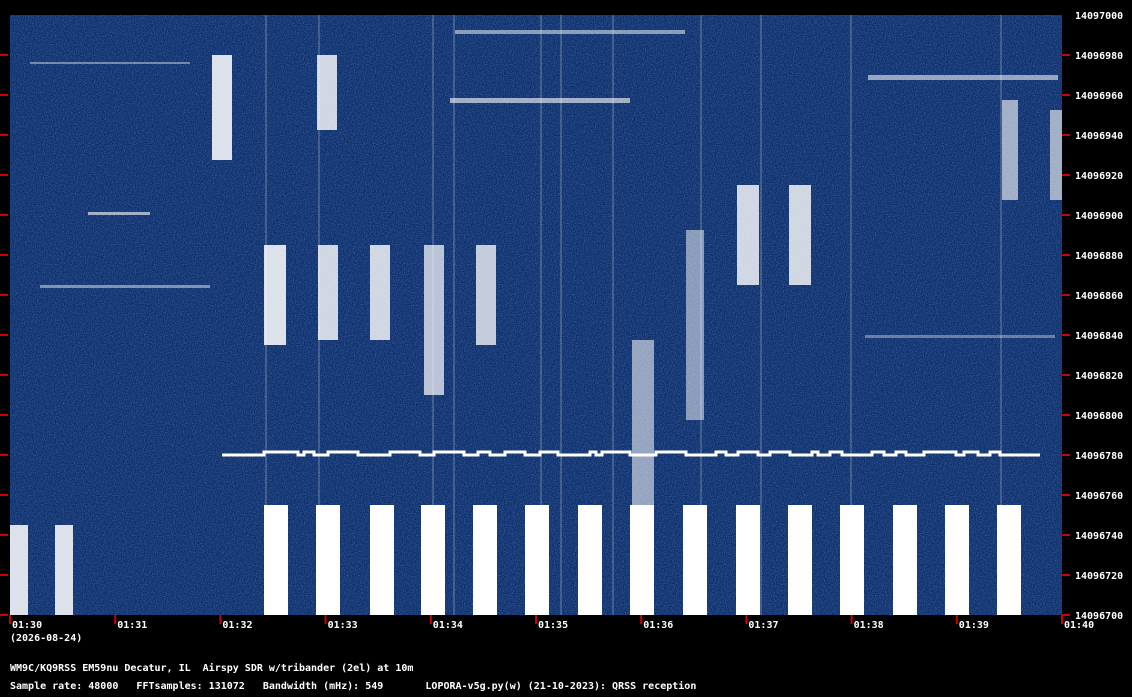  Describe the element at coordinates (1099, 496) in the screenshot. I see `y-tick-label: 14096760` at that location.